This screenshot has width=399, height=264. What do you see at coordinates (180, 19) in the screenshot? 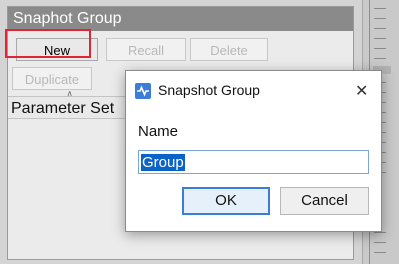
I see `panel-title: Snaphot Group` at bounding box center [180, 19].